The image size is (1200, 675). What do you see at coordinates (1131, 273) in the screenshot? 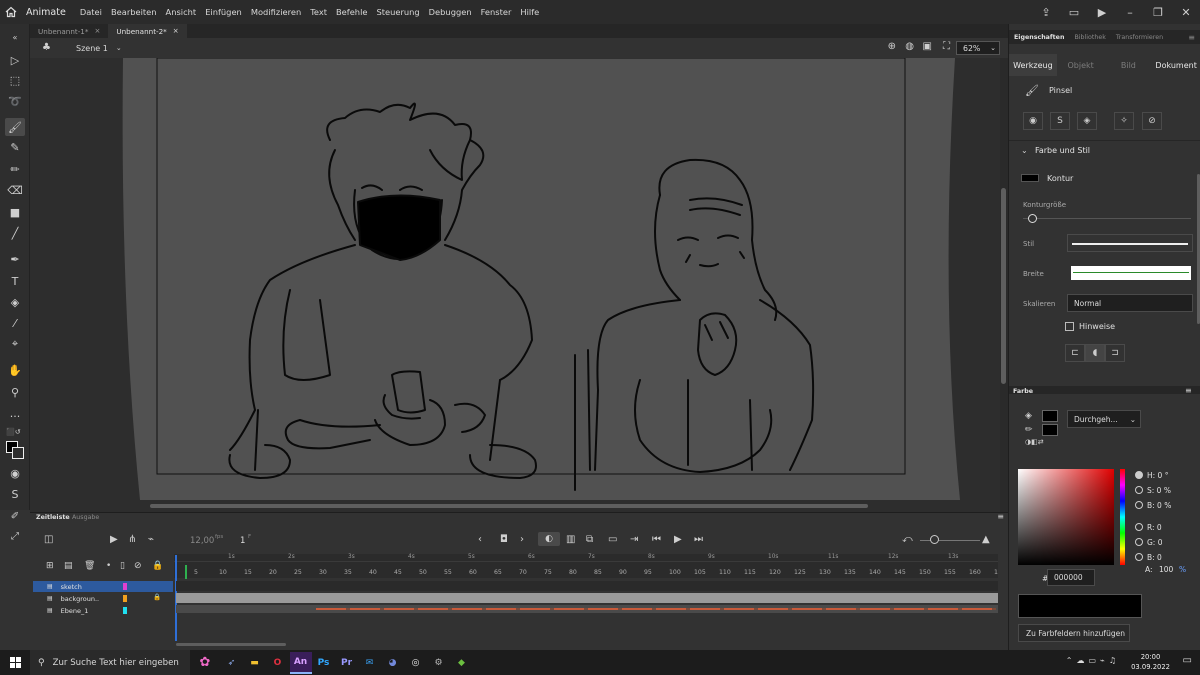
I see `width-profile-select` at bounding box center [1131, 273].